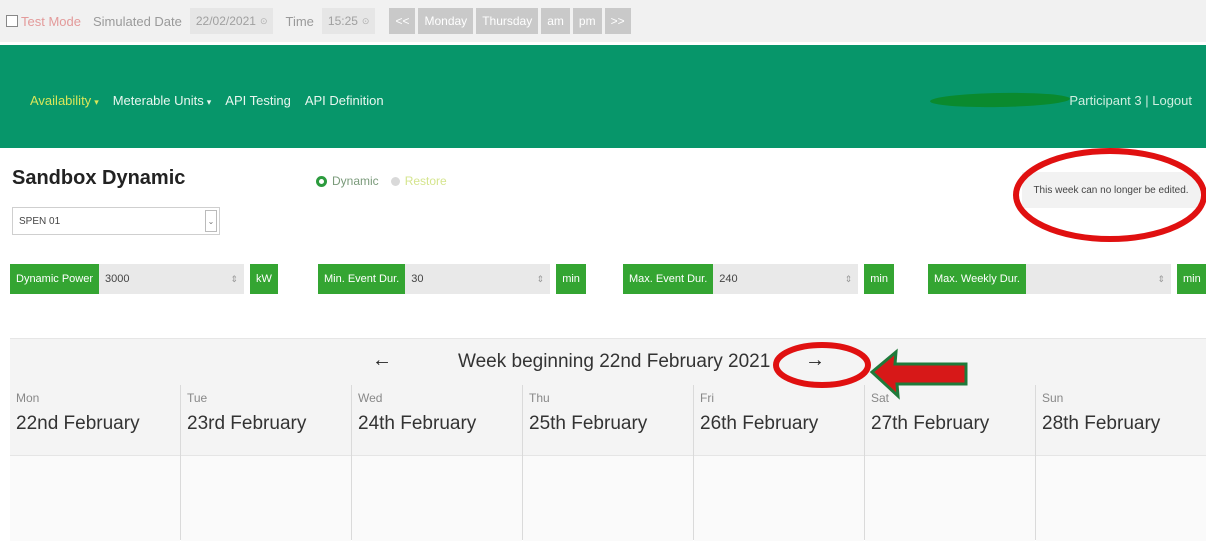 The image size is (1206, 541). What do you see at coordinates (299, 21) in the screenshot?
I see `time-label: Time` at bounding box center [299, 21].